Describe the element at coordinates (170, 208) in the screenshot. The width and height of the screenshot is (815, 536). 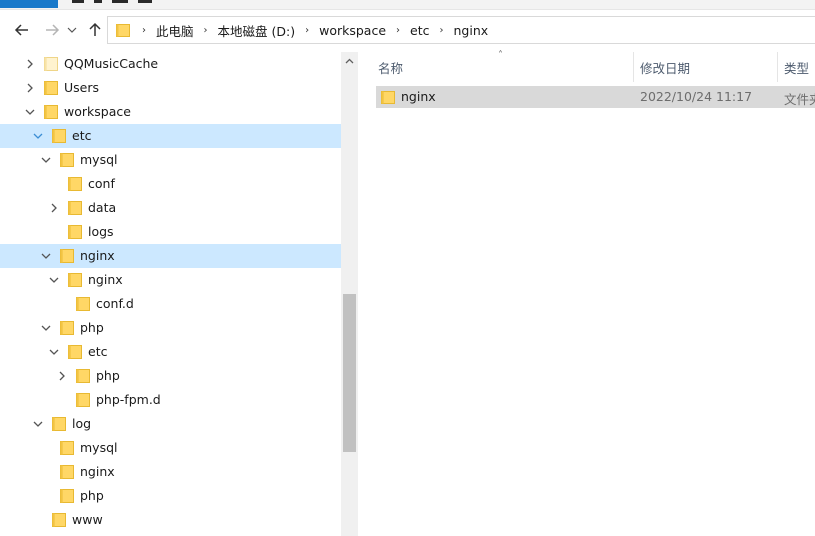
I see `tree-item: data` at that location.